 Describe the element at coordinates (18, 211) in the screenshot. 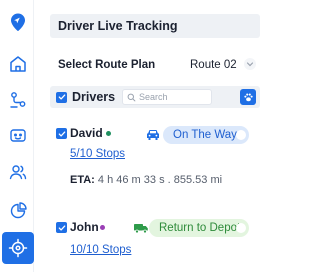

I see `pie-chart-icon` at that location.